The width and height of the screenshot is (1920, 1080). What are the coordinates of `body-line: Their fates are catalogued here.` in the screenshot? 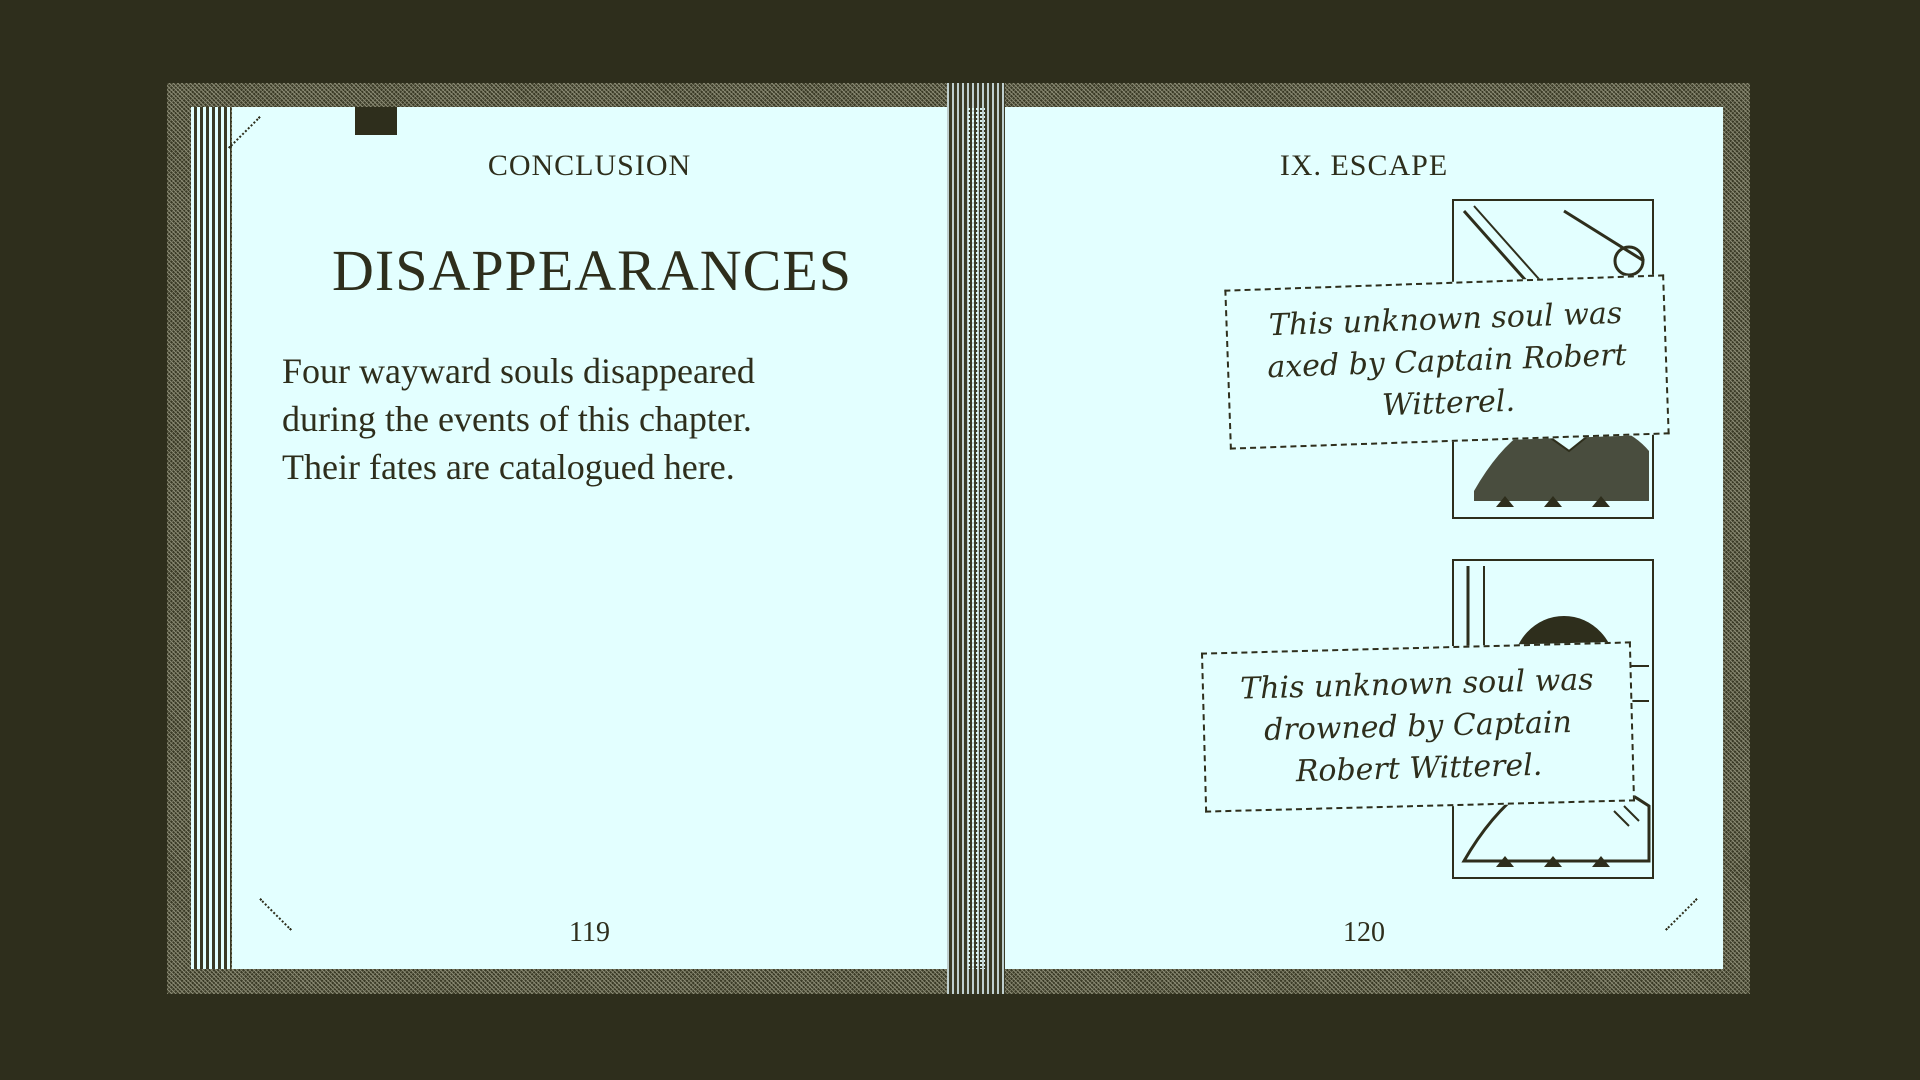 It's located at (508, 467).